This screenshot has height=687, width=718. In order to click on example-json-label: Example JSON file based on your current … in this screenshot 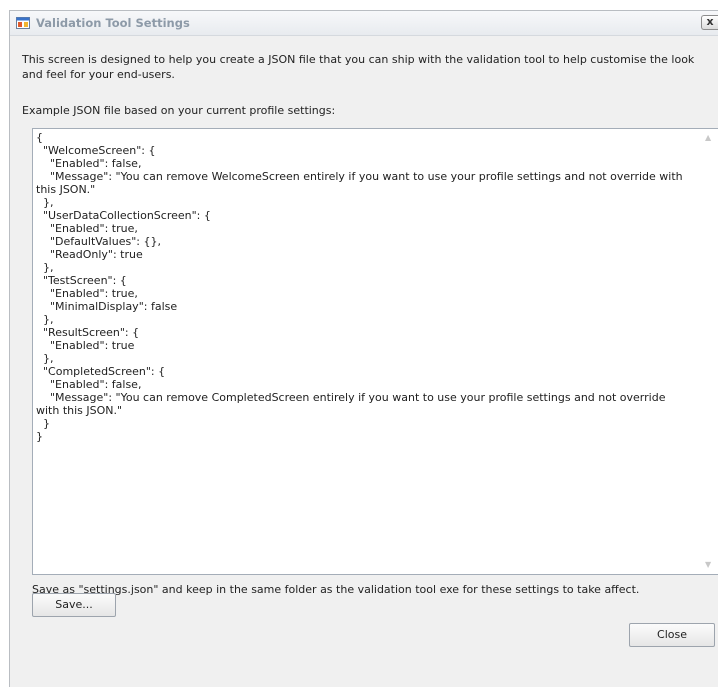, I will do `click(179, 110)`.